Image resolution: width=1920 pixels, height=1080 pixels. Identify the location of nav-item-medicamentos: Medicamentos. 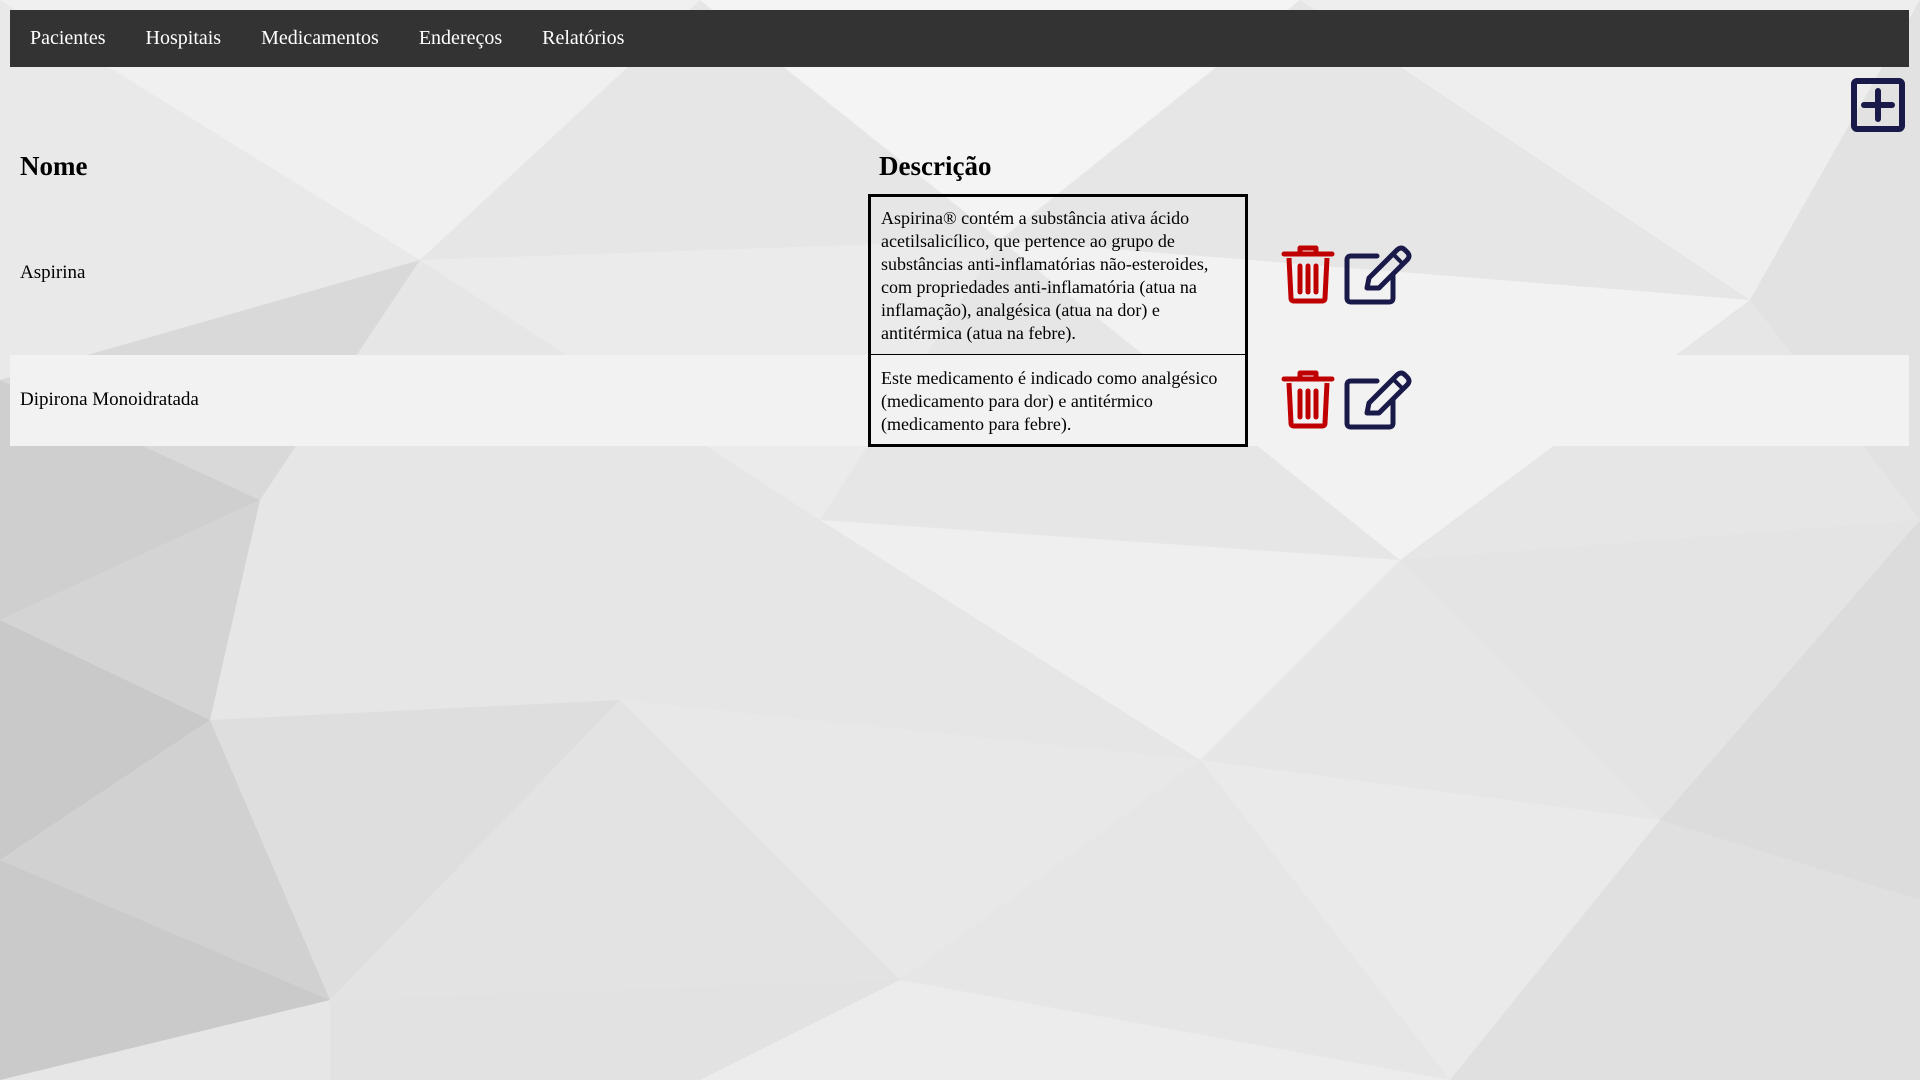
(320, 38).